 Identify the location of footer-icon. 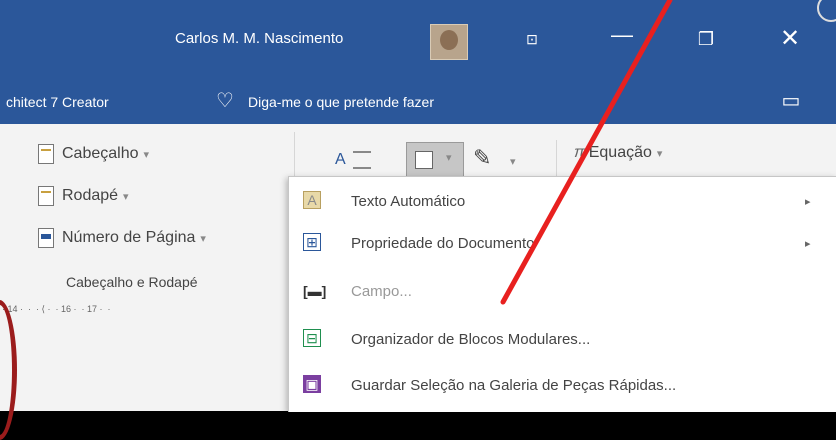
(46, 196).